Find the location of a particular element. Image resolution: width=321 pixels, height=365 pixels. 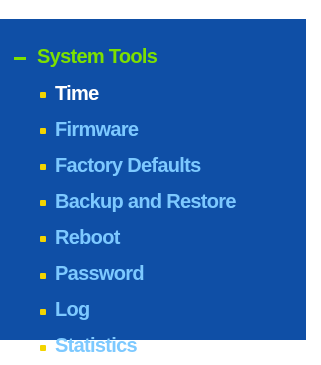

menu-item-firmware: Firmware is located at coordinates (118, 130).